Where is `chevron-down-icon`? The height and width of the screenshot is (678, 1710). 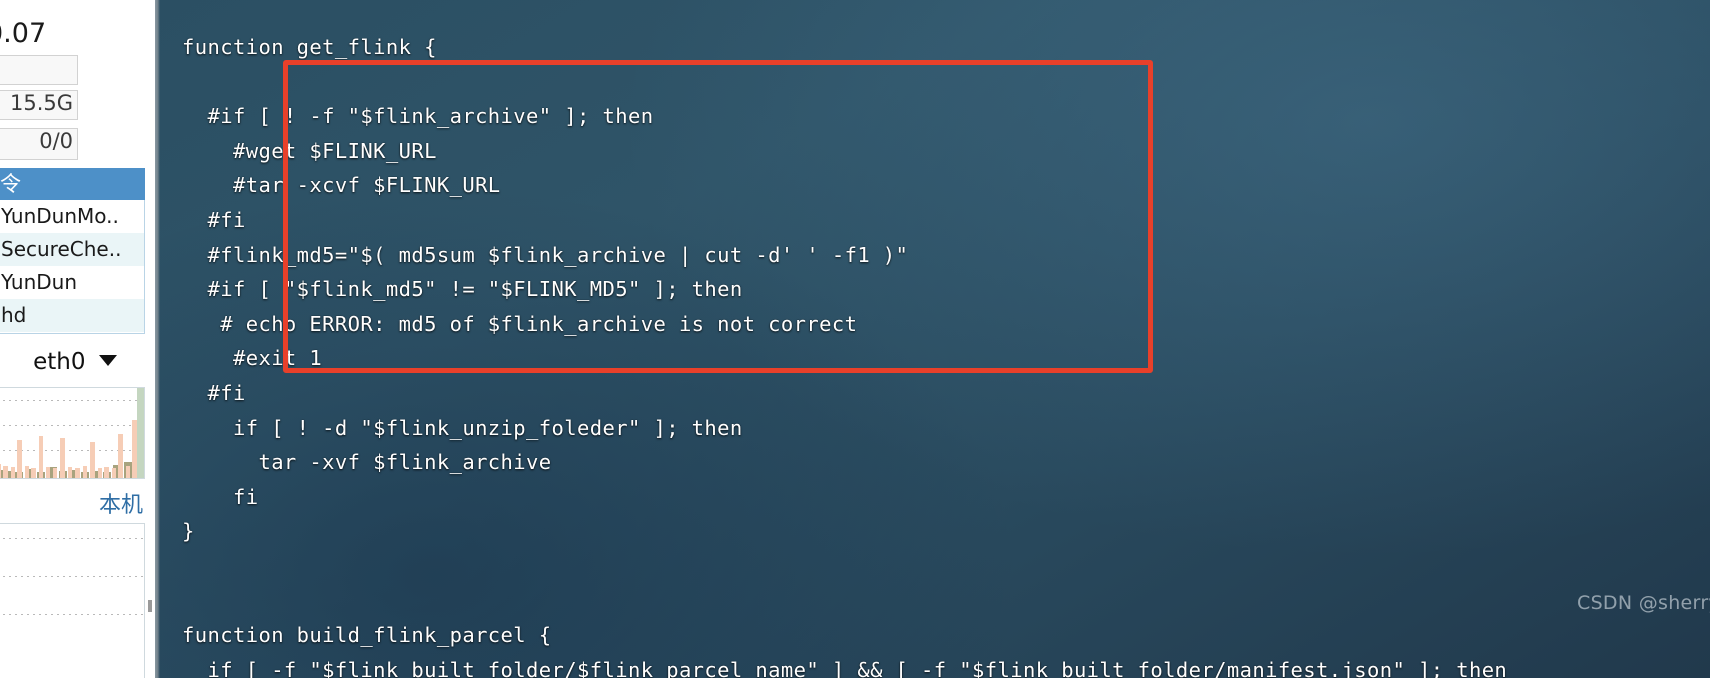
chevron-down-icon is located at coordinates (107, 360).